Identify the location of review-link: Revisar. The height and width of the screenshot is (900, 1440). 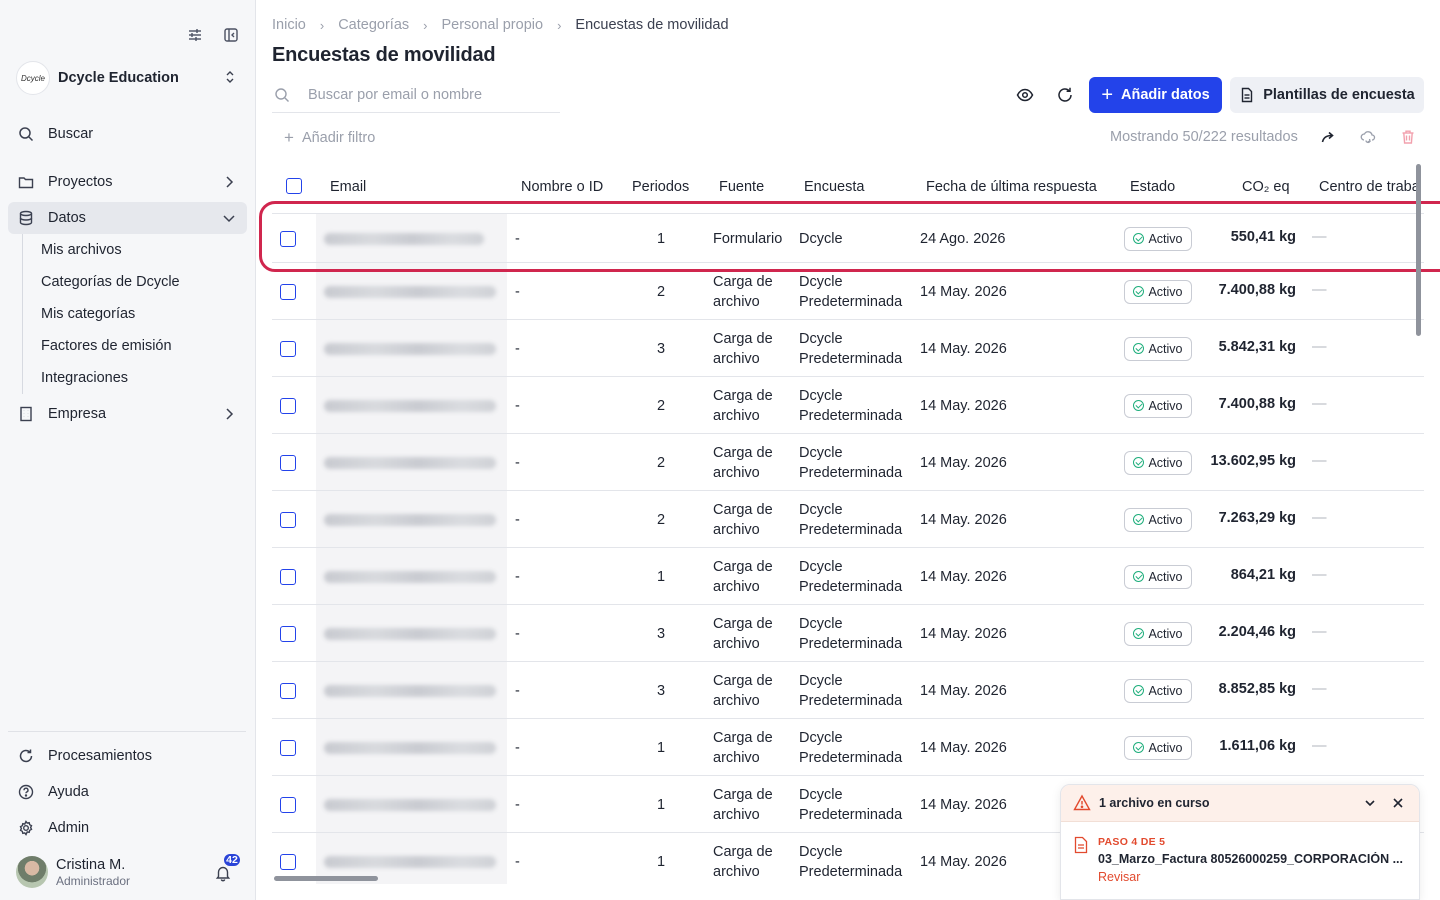
(1119, 877).